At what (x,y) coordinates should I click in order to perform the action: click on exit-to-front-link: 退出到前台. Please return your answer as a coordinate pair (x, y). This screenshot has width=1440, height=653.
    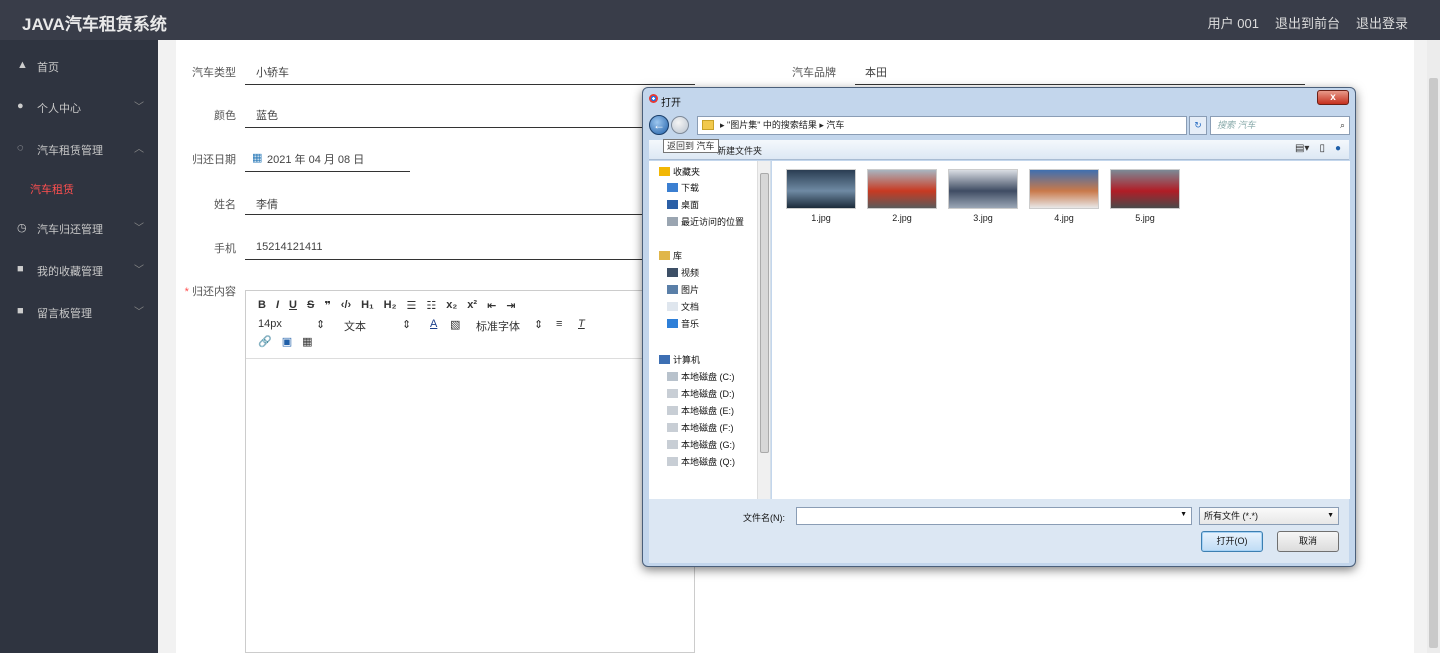
    Looking at the image, I should click on (1307, 22).